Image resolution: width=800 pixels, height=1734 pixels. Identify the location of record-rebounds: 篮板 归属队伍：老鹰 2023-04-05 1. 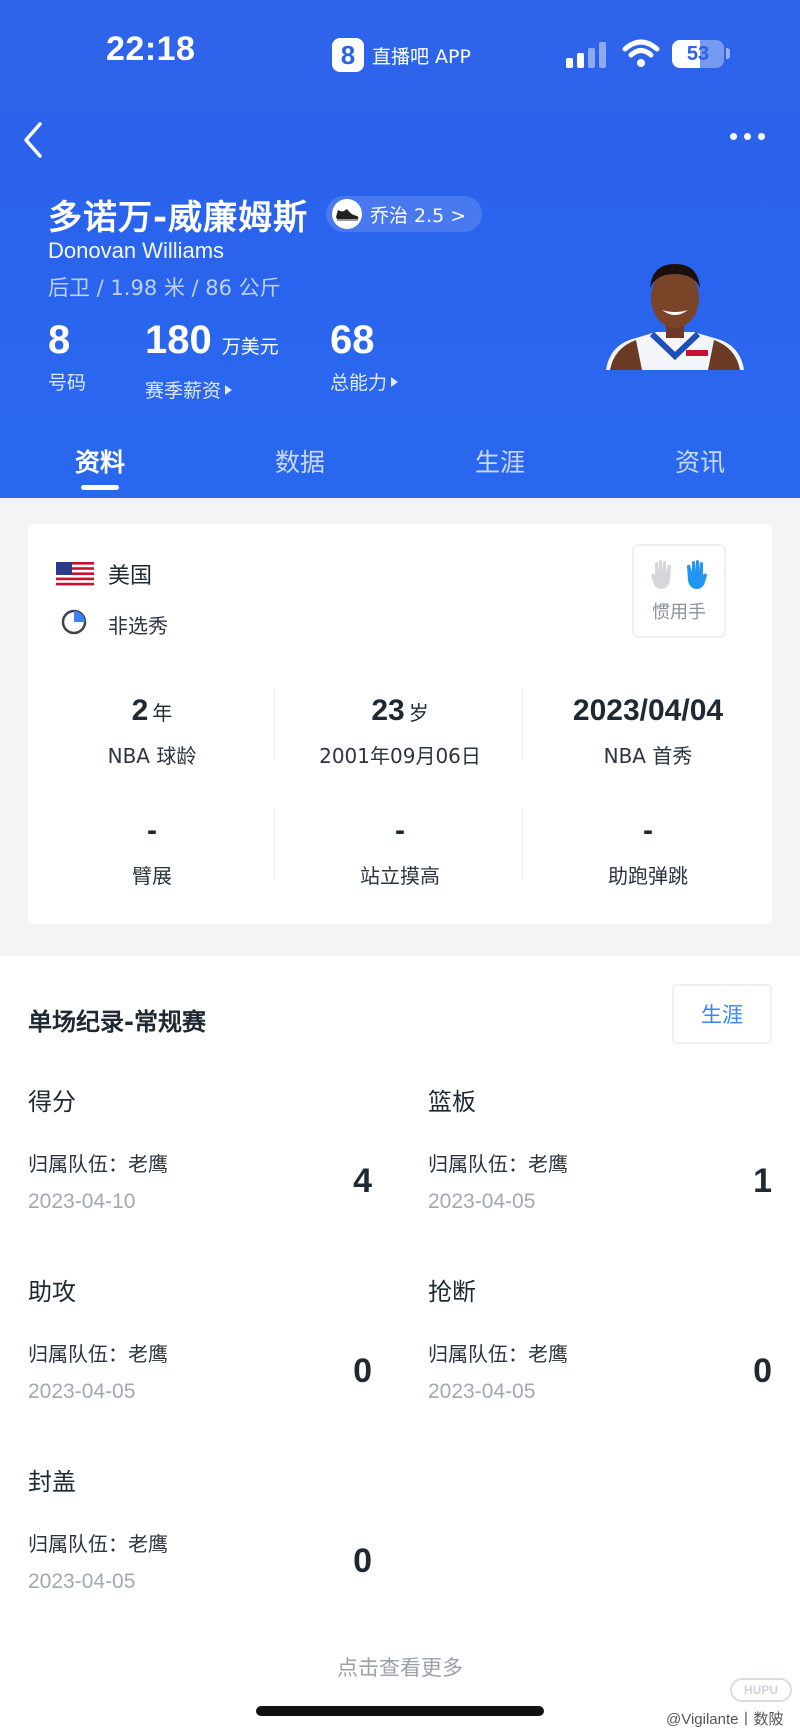
(600, 1167).